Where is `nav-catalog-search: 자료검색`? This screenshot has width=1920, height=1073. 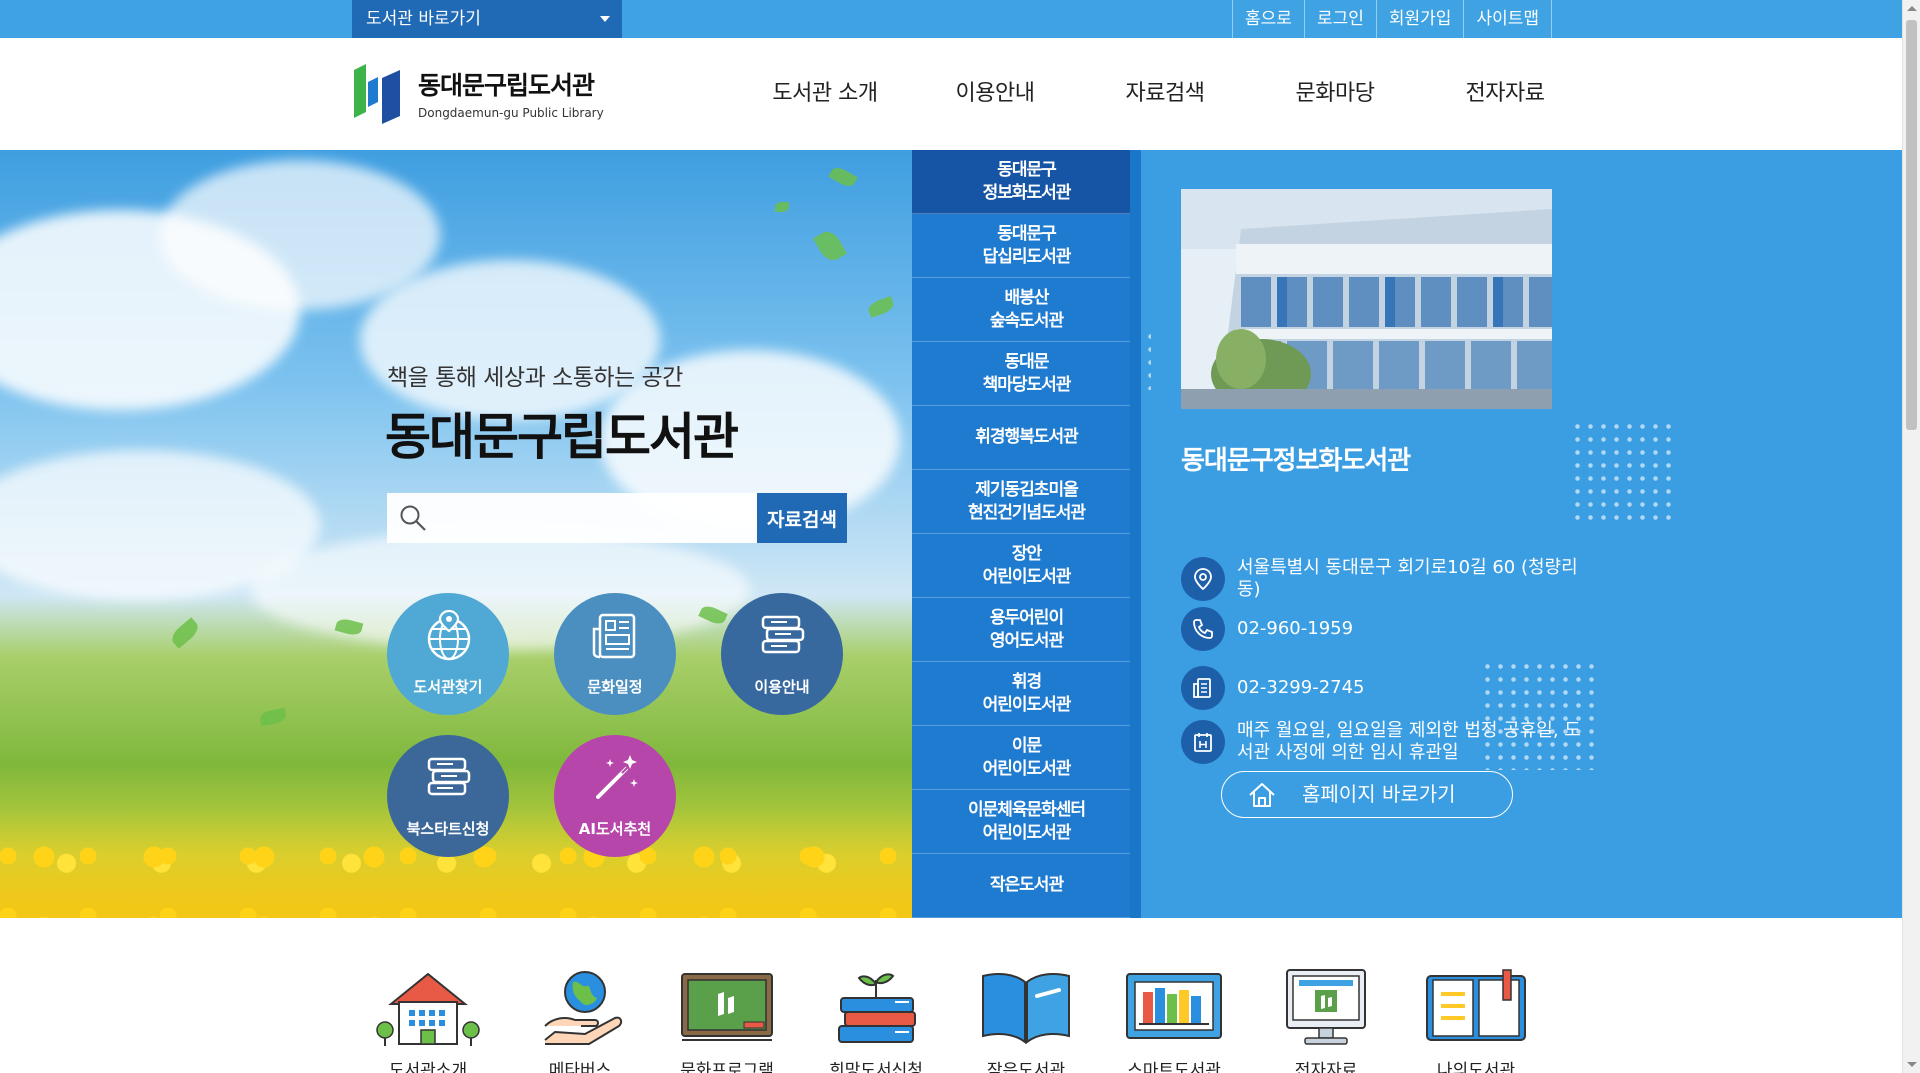 nav-catalog-search: 자료검색 is located at coordinates (1165, 94).